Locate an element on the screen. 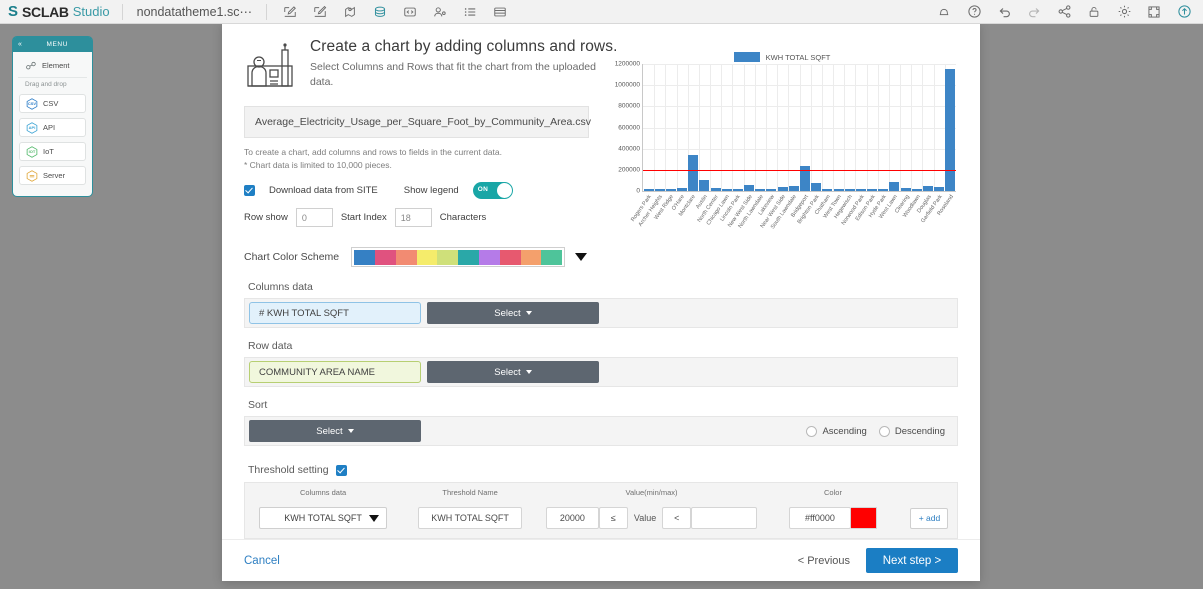 This screenshot has height=589, width=1203. table-icon is located at coordinates (500, 12).